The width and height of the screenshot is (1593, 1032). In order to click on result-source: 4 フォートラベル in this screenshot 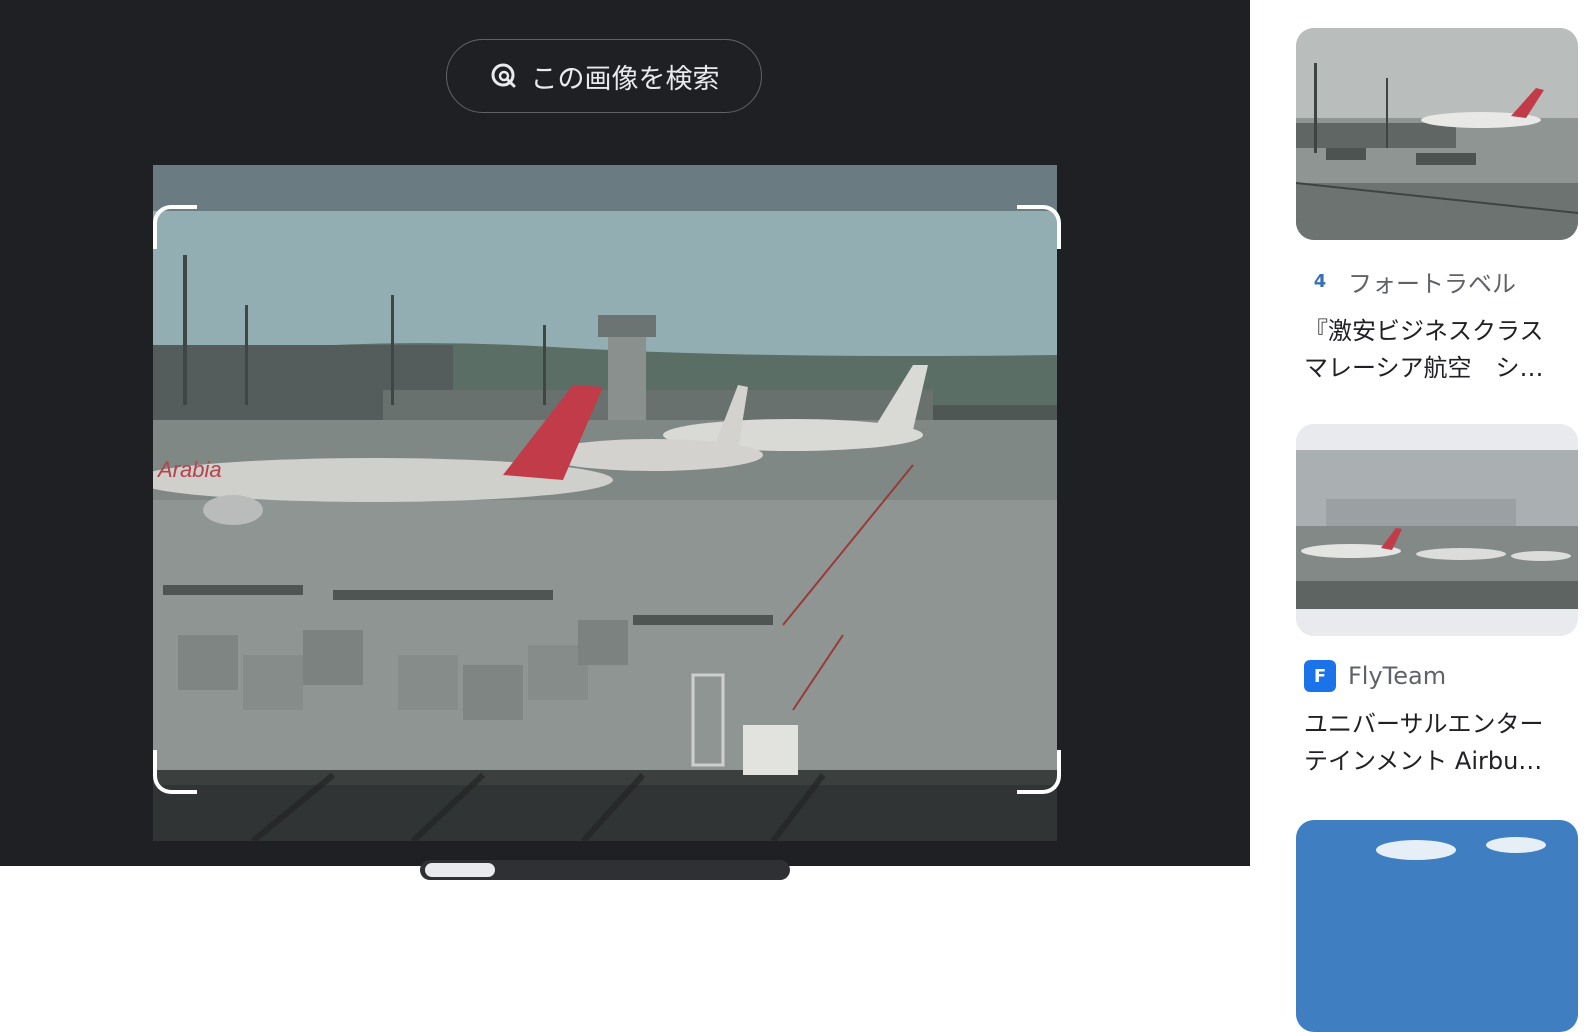, I will do `click(1441, 281)`.